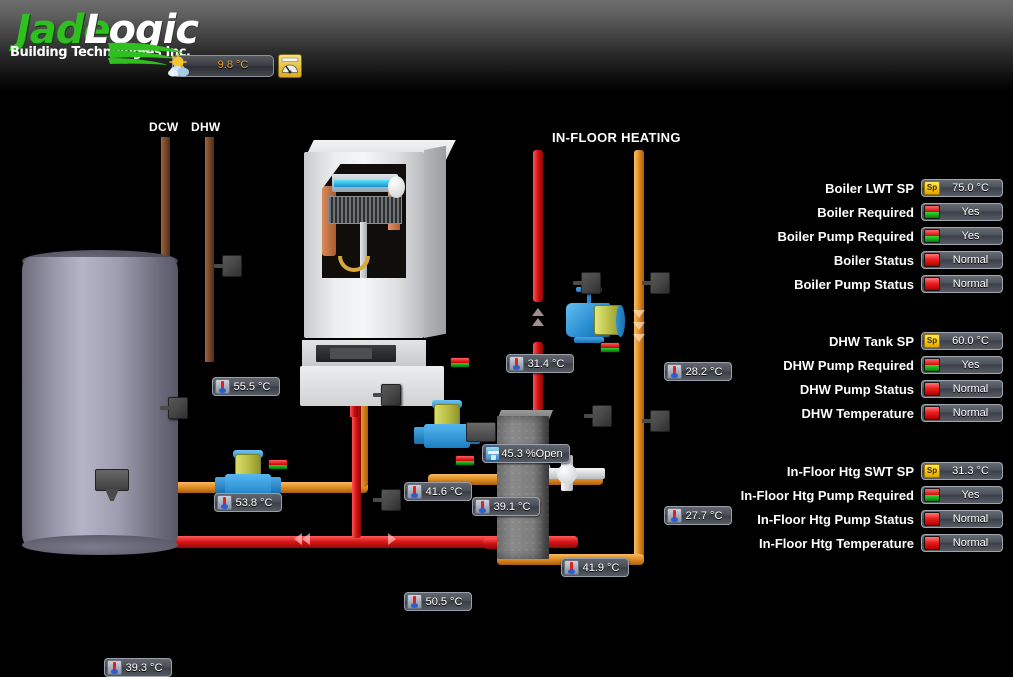  What do you see at coordinates (506, 506) in the screenshot?
I see `boiler-mix-temp-badge: 39.1 °C` at bounding box center [506, 506].